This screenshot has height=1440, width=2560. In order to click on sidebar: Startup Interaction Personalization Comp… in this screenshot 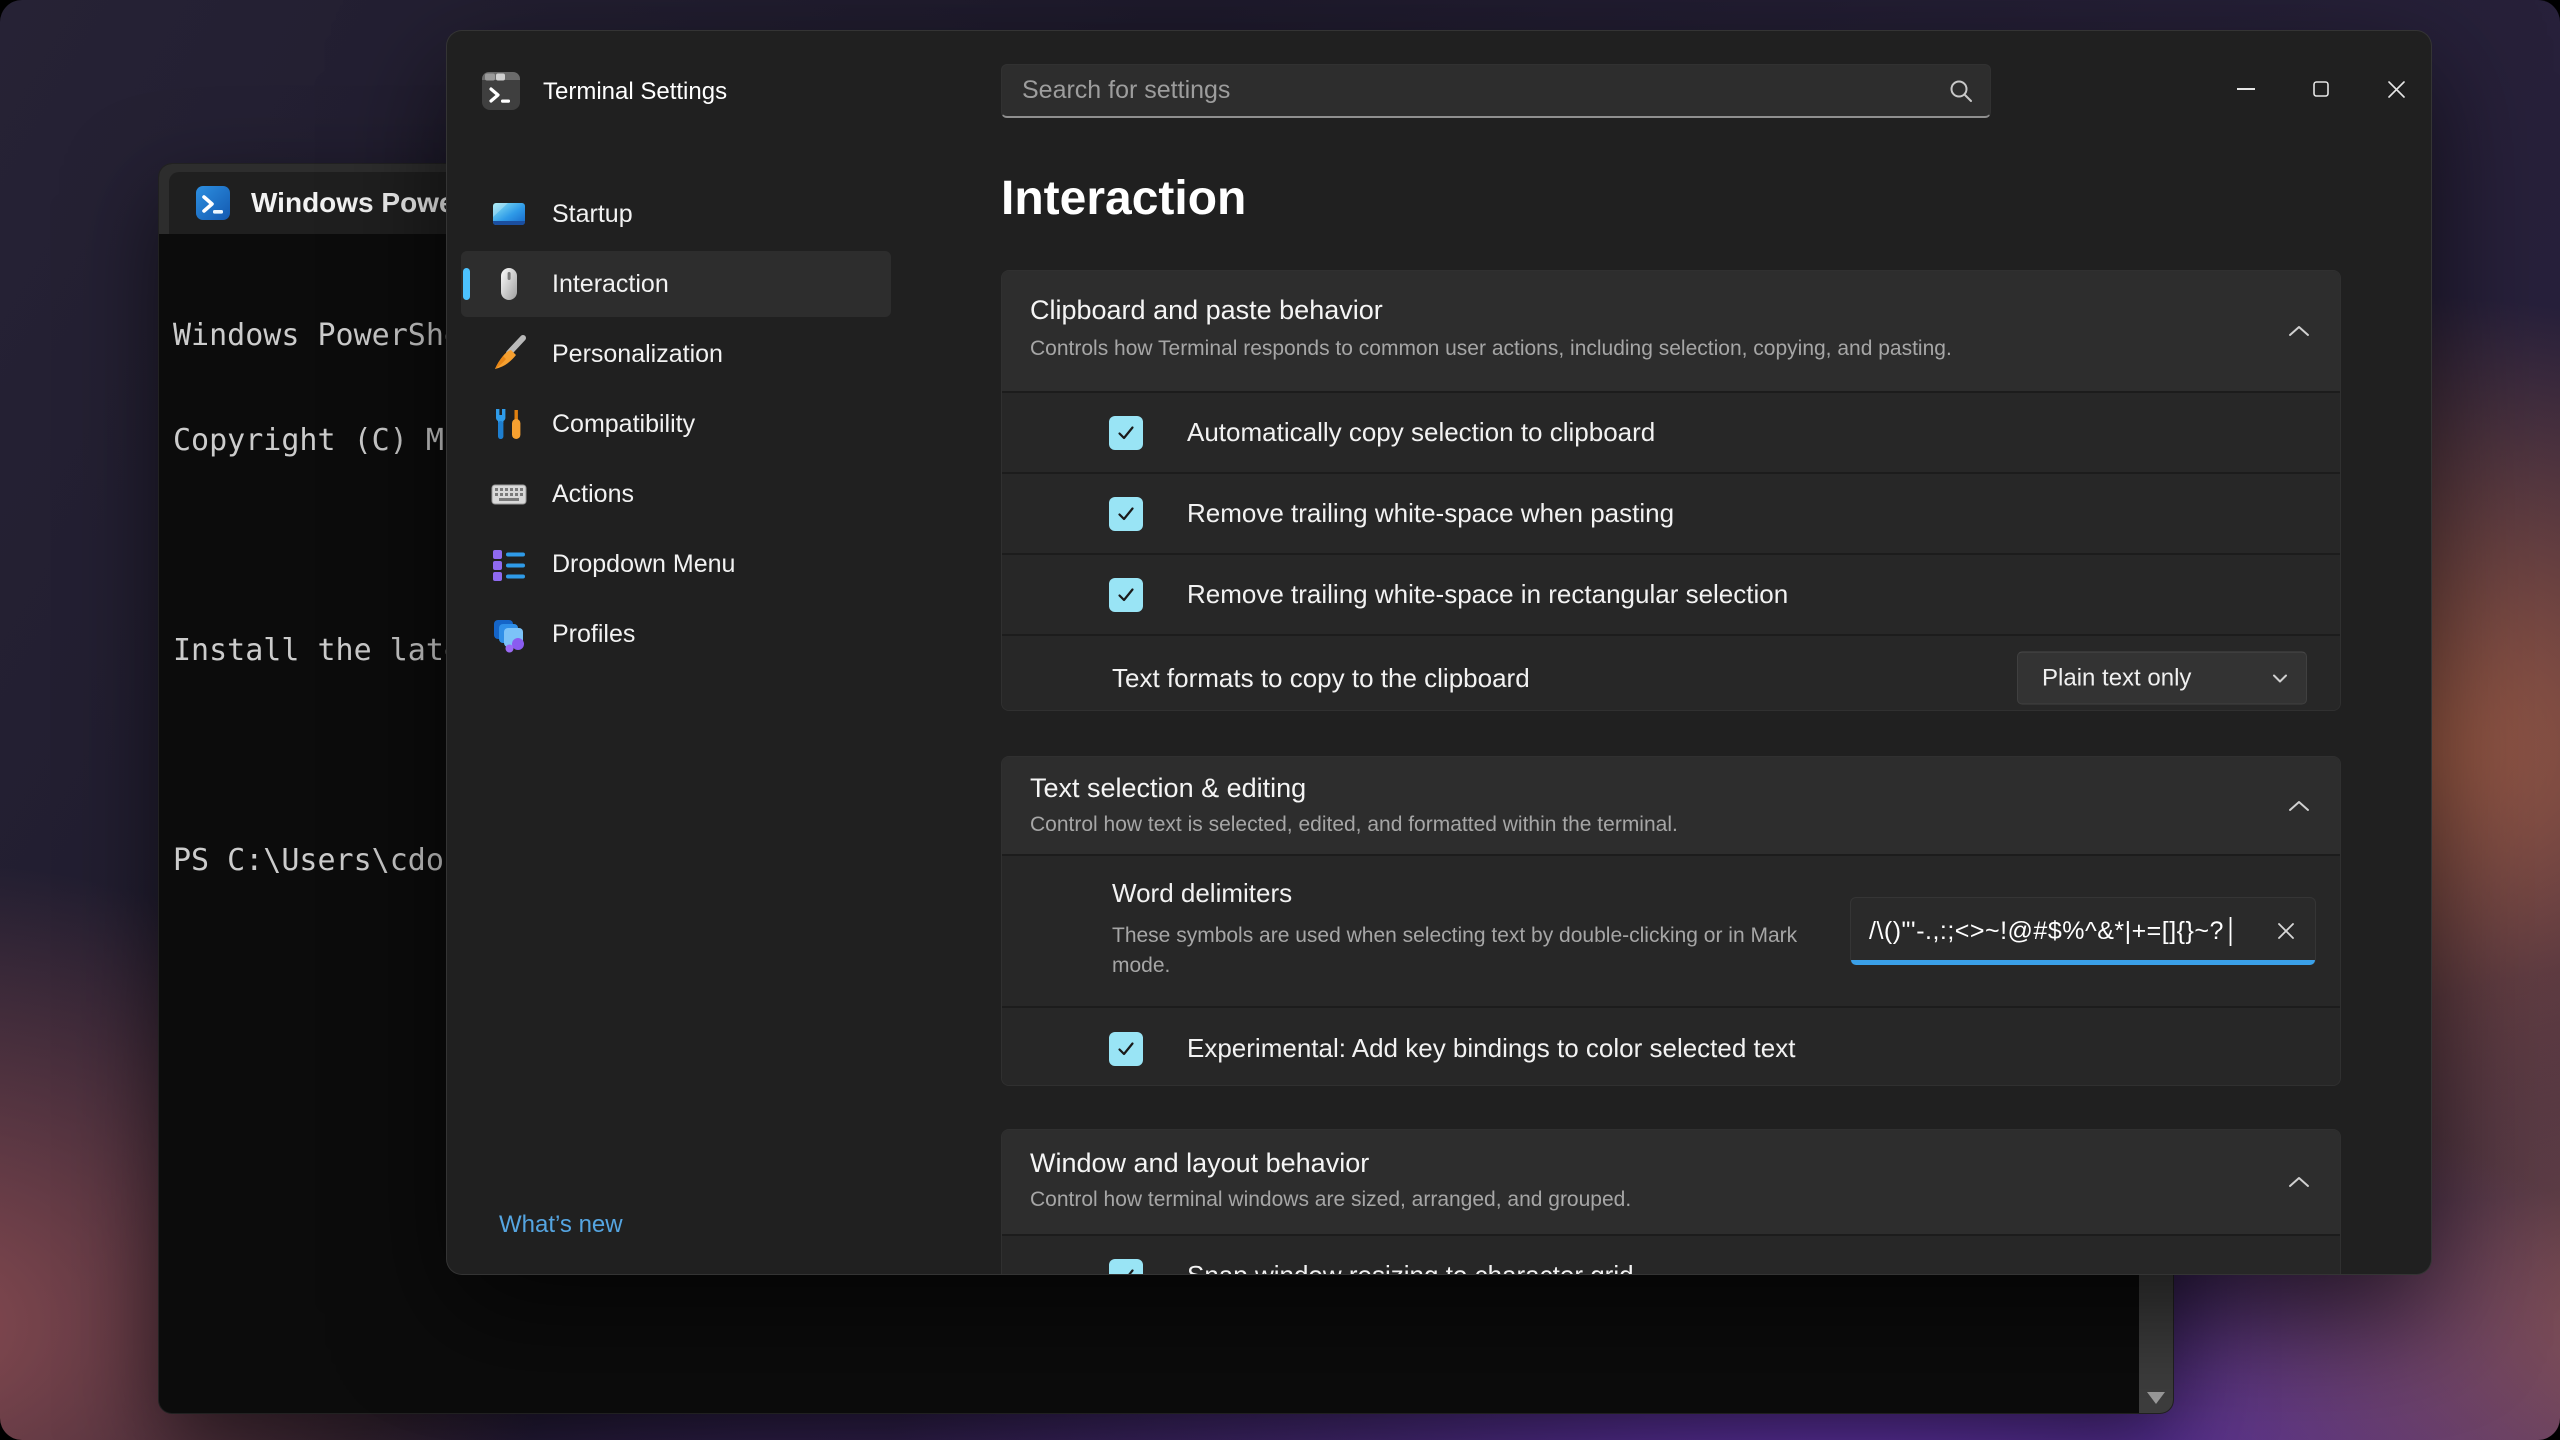, I will do `click(676, 426)`.